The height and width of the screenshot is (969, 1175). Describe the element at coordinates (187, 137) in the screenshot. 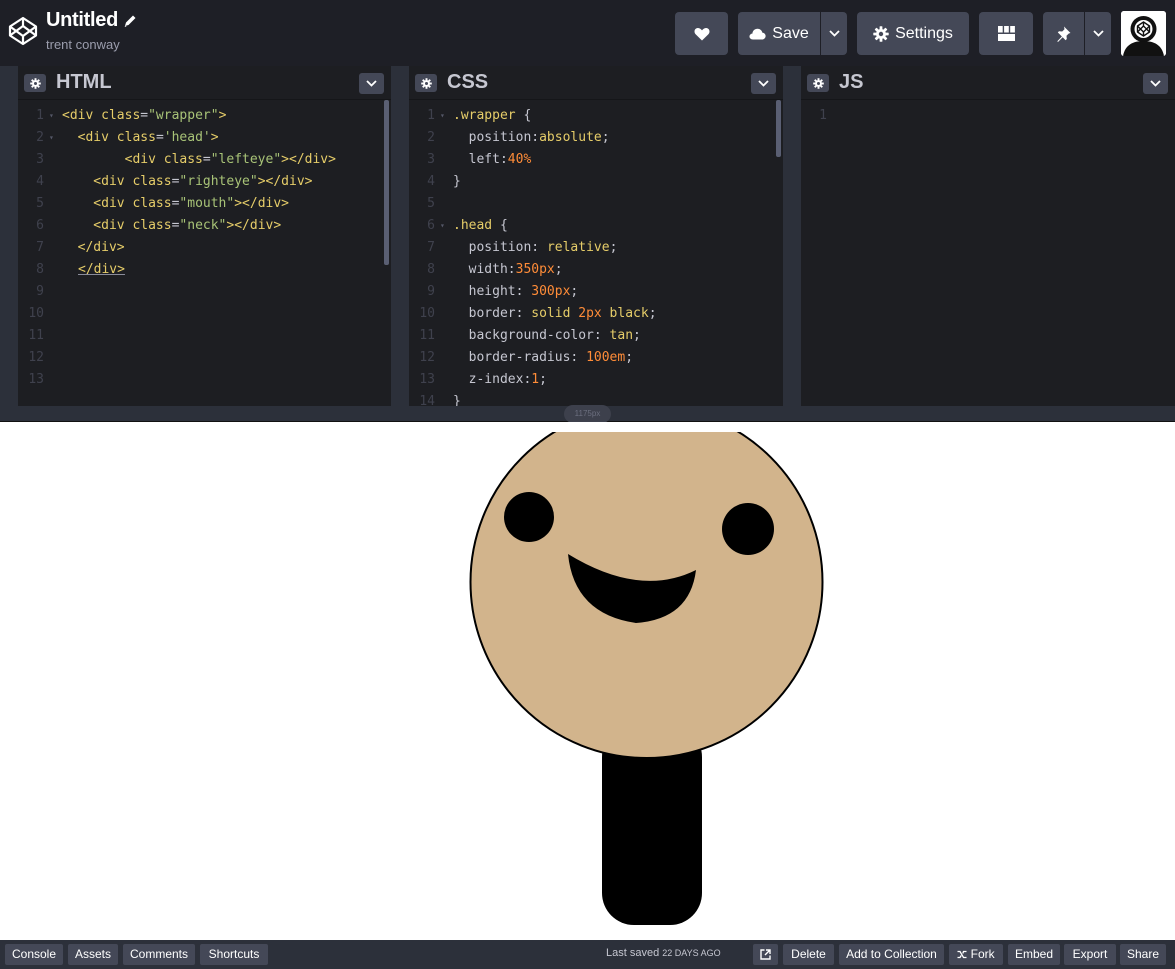

I see `code-token: 'head'` at that location.